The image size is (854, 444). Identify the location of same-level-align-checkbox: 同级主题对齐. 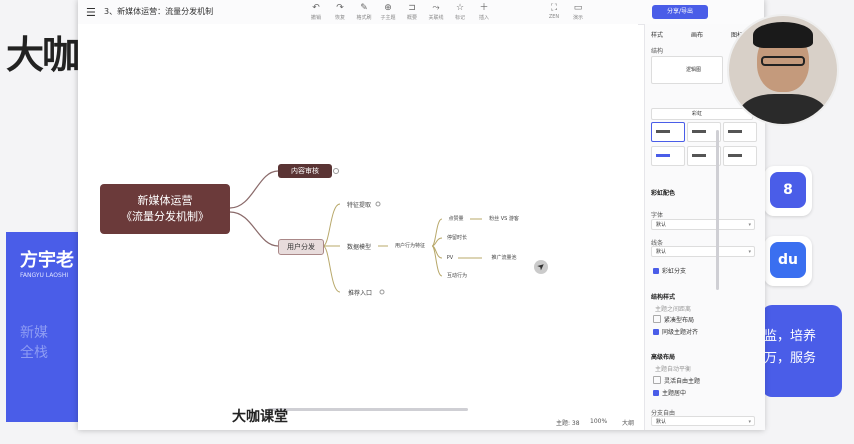
(675, 331).